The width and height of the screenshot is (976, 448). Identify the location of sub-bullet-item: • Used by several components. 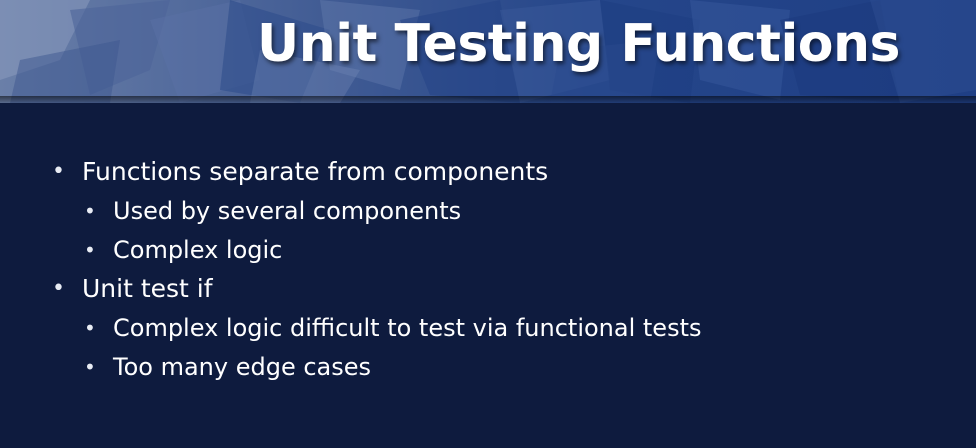
(488, 210).